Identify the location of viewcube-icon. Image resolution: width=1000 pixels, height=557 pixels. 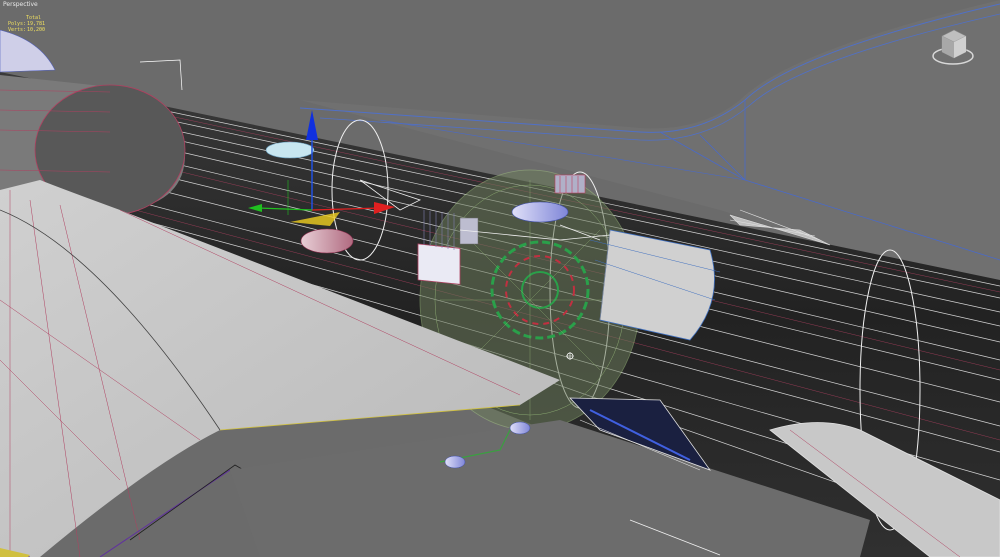
(953, 45).